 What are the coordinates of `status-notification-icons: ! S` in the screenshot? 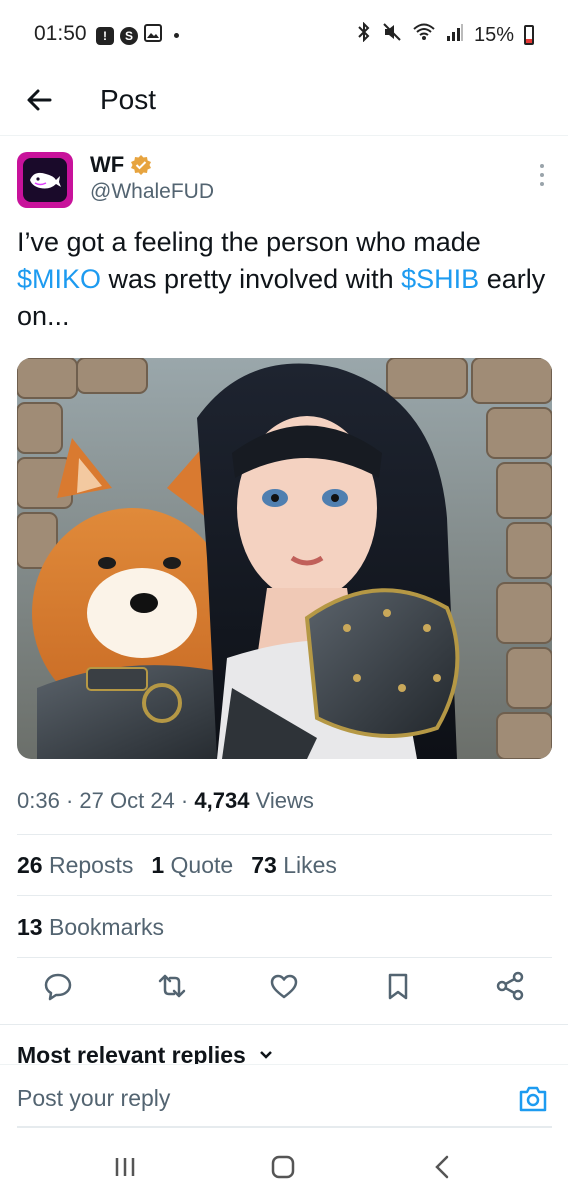 It's located at (137, 35).